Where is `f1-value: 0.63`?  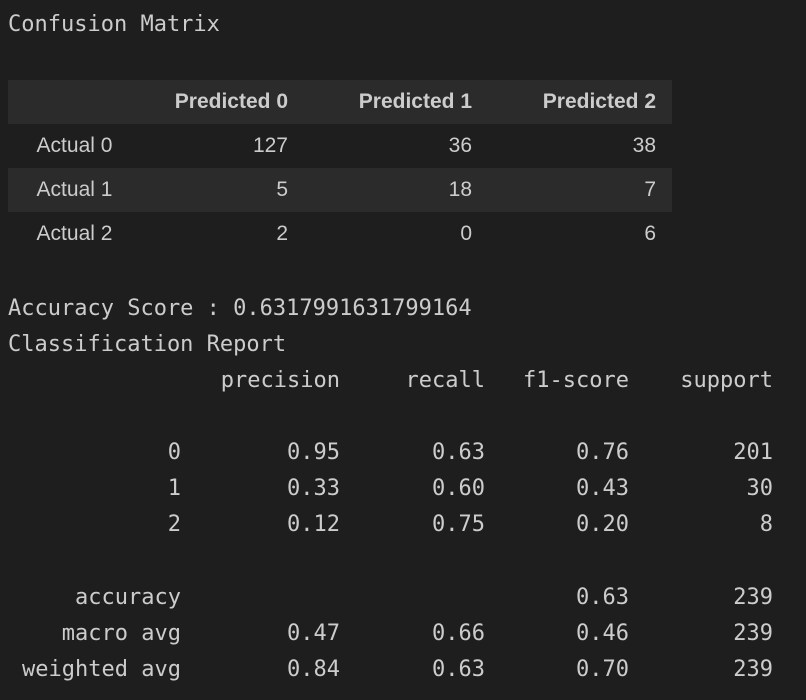
f1-value: 0.63 is located at coordinates (602, 597).